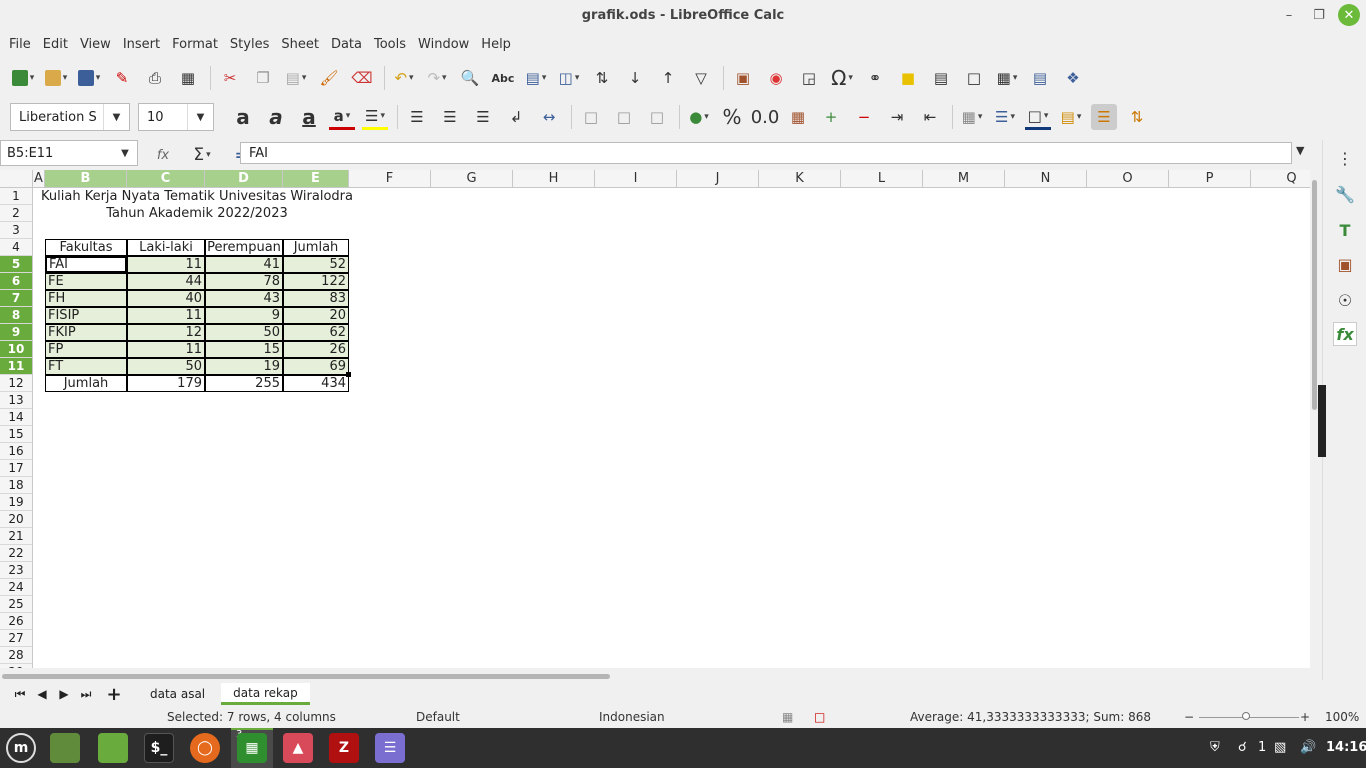 Image resolution: width=1366 pixels, height=768 pixels. What do you see at coordinates (16, 383) in the screenshot?
I see `row-header-12: 12` at bounding box center [16, 383].